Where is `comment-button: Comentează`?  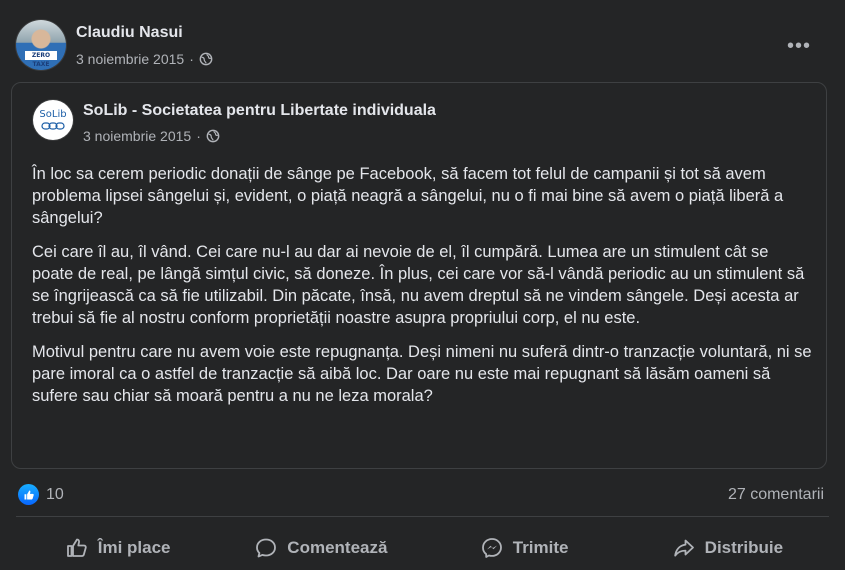 comment-button: Comentează is located at coordinates (320, 548).